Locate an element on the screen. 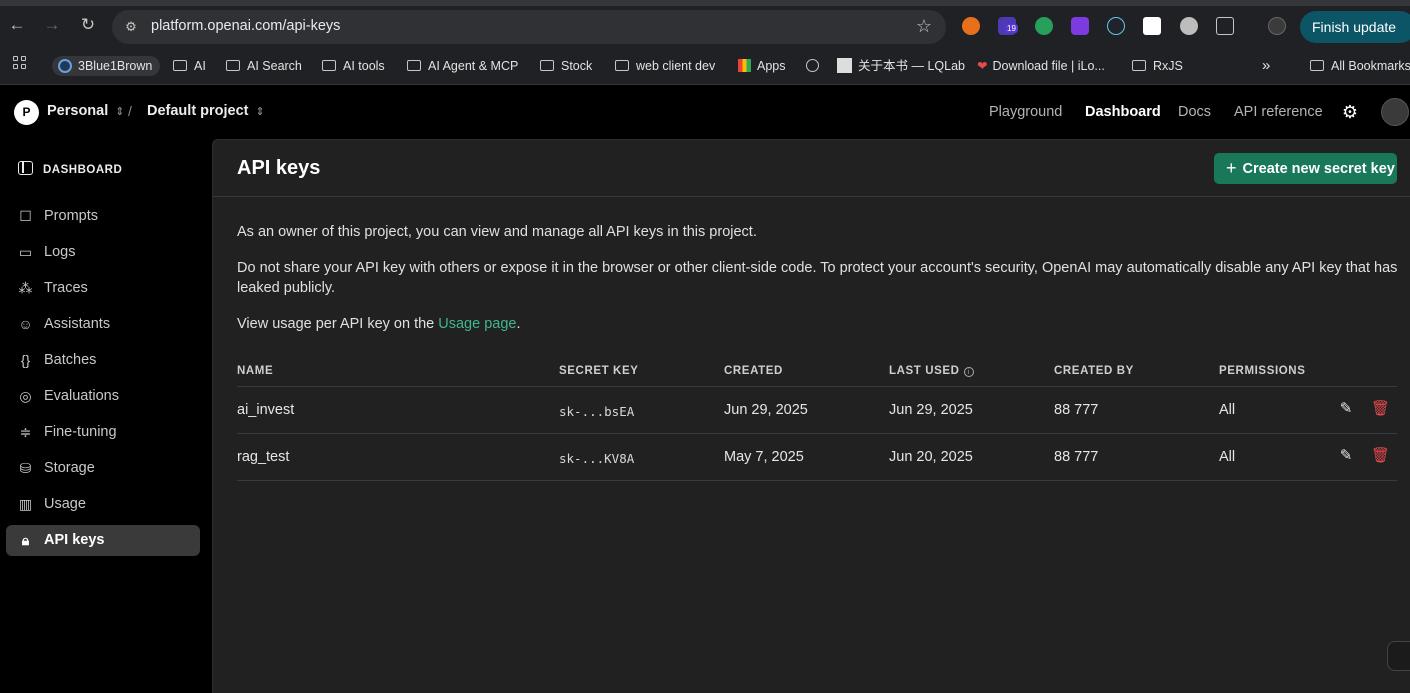 The width and height of the screenshot is (1410, 693). bookmark-label: All Bookmarks is located at coordinates (1370, 66).